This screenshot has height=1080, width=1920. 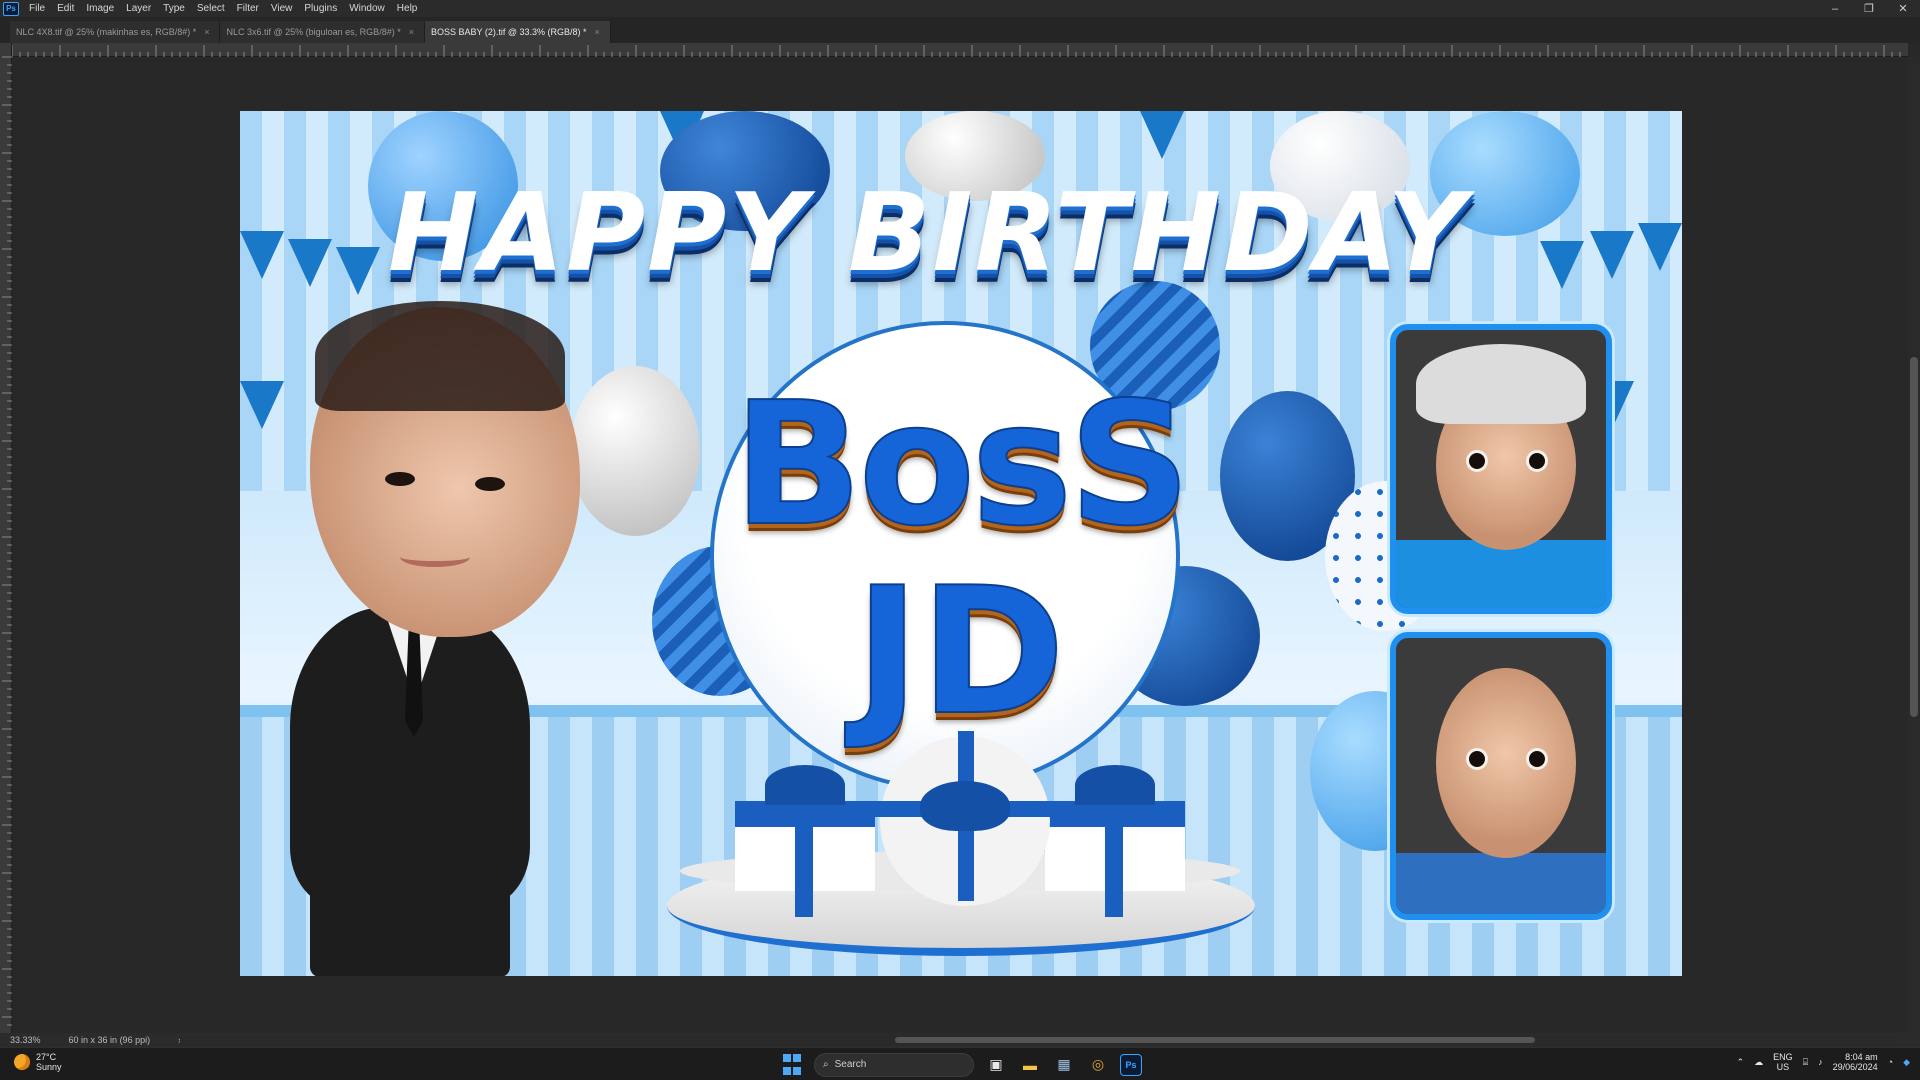 What do you see at coordinates (1783, 1067) in the screenshot?
I see `lang-bottom: US` at bounding box center [1783, 1067].